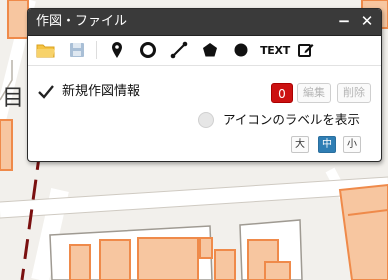  I want to click on folder-icon, so click(45, 51).